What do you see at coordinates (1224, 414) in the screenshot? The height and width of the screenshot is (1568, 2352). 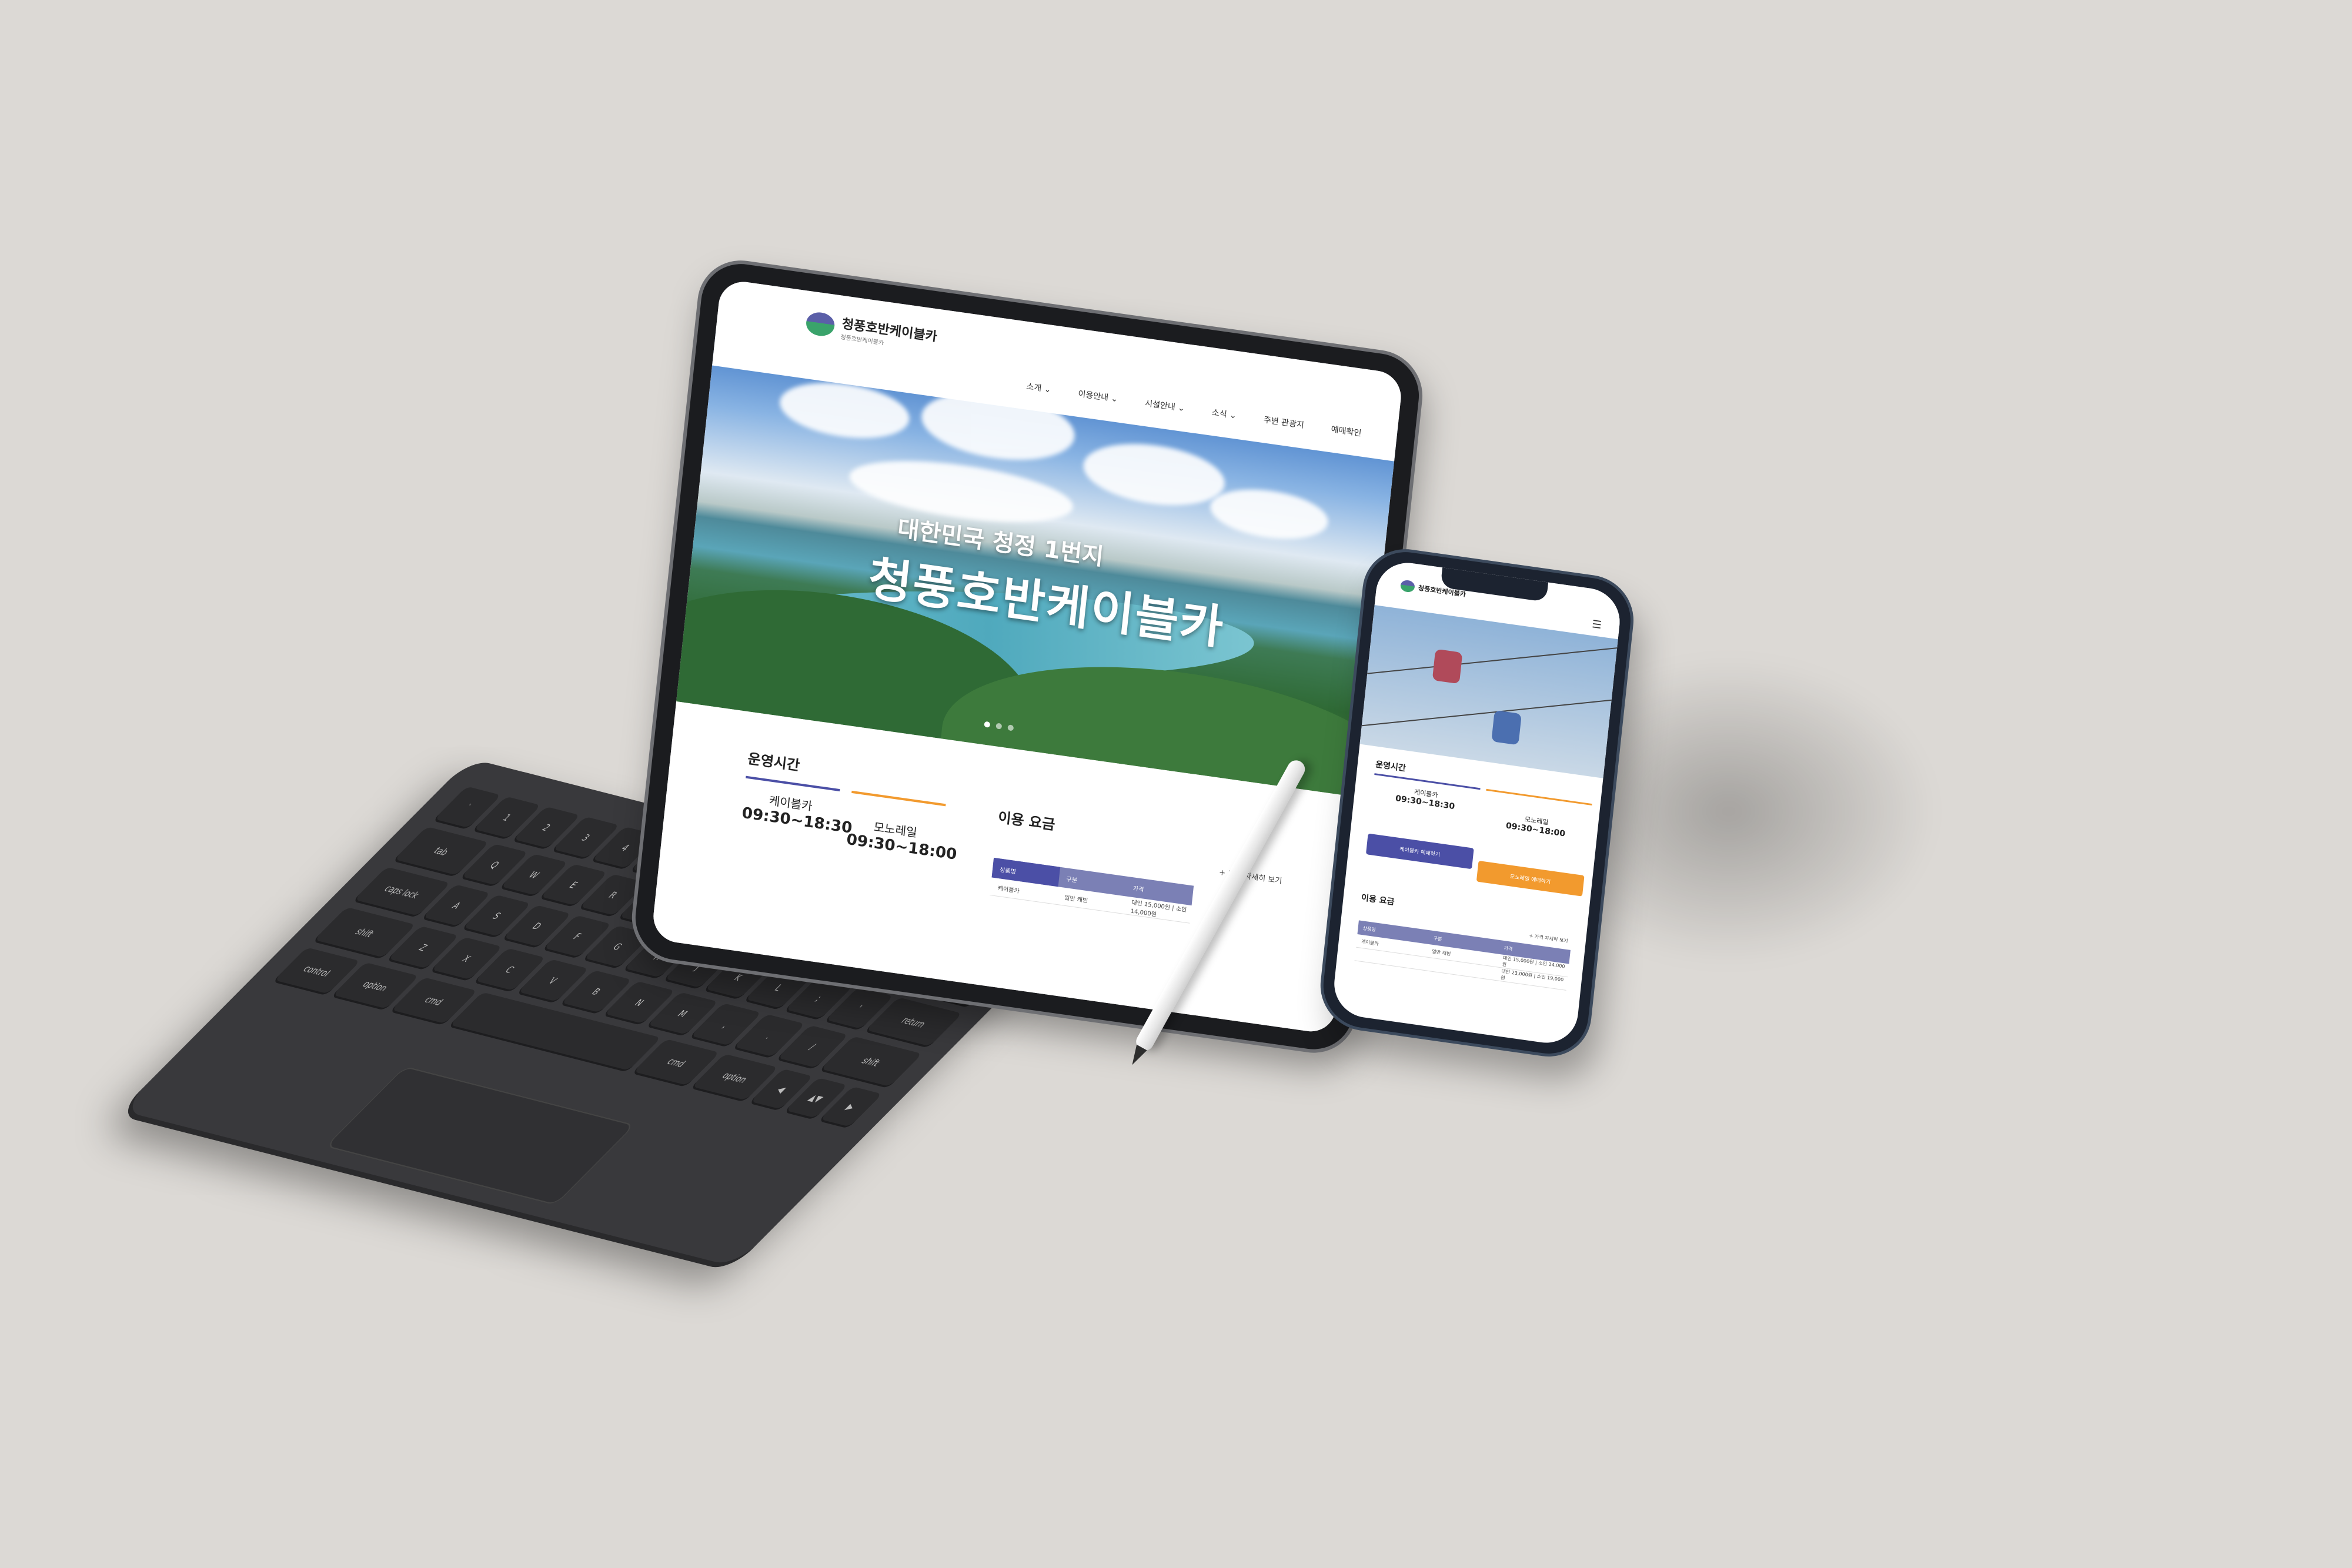 I see `nav-item-news: 소식 ⌄` at bounding box center [1224, 414].